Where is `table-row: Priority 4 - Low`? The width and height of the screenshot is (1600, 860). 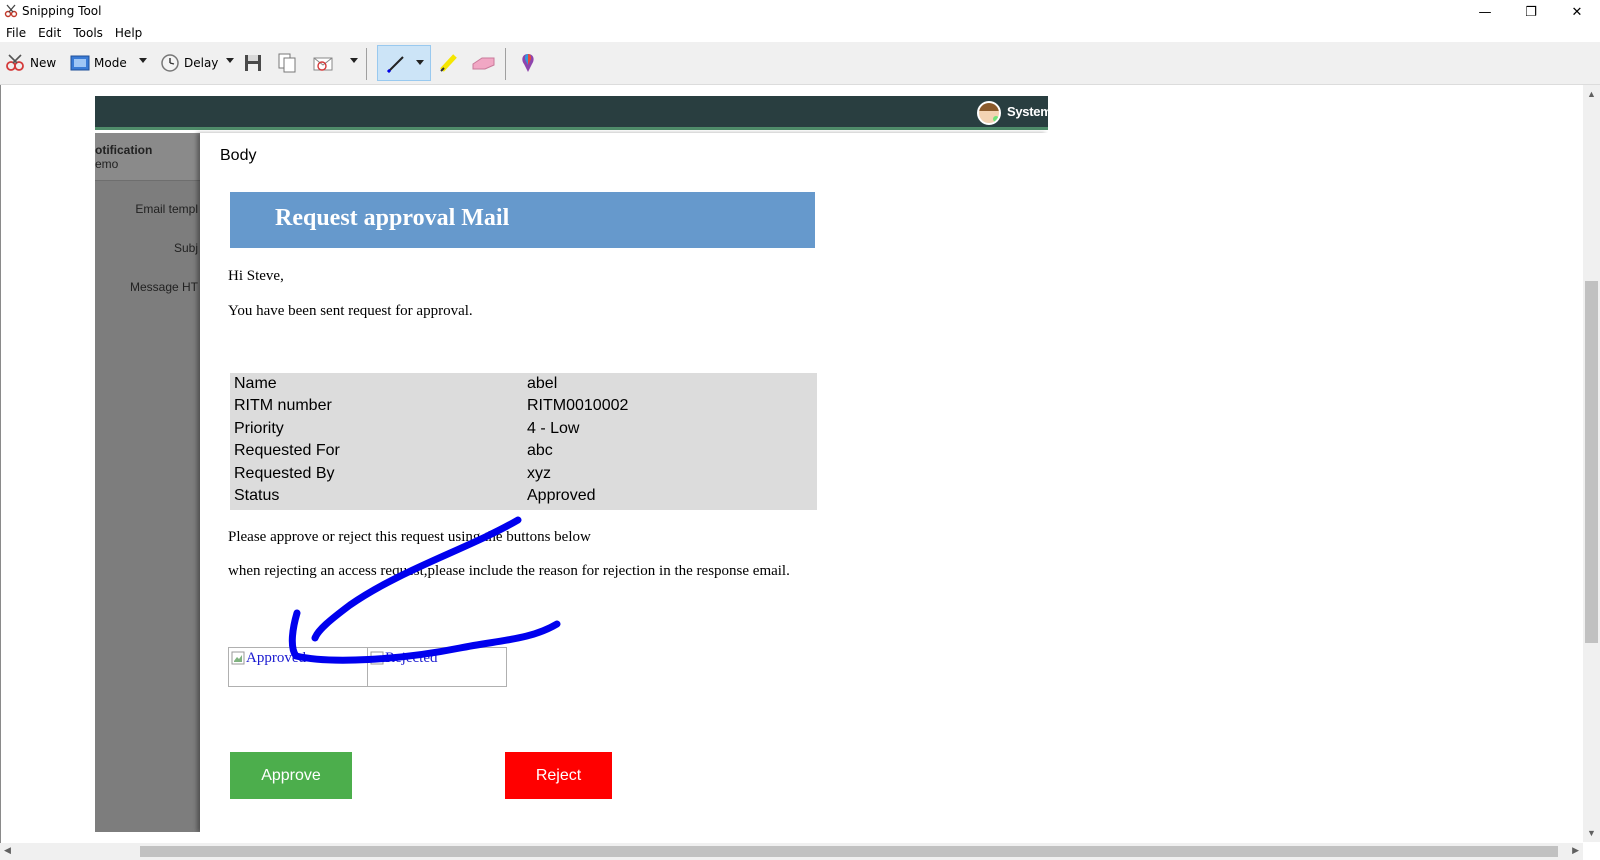
table-row: Priority 4 - Low is located at coordinates (523, 431).